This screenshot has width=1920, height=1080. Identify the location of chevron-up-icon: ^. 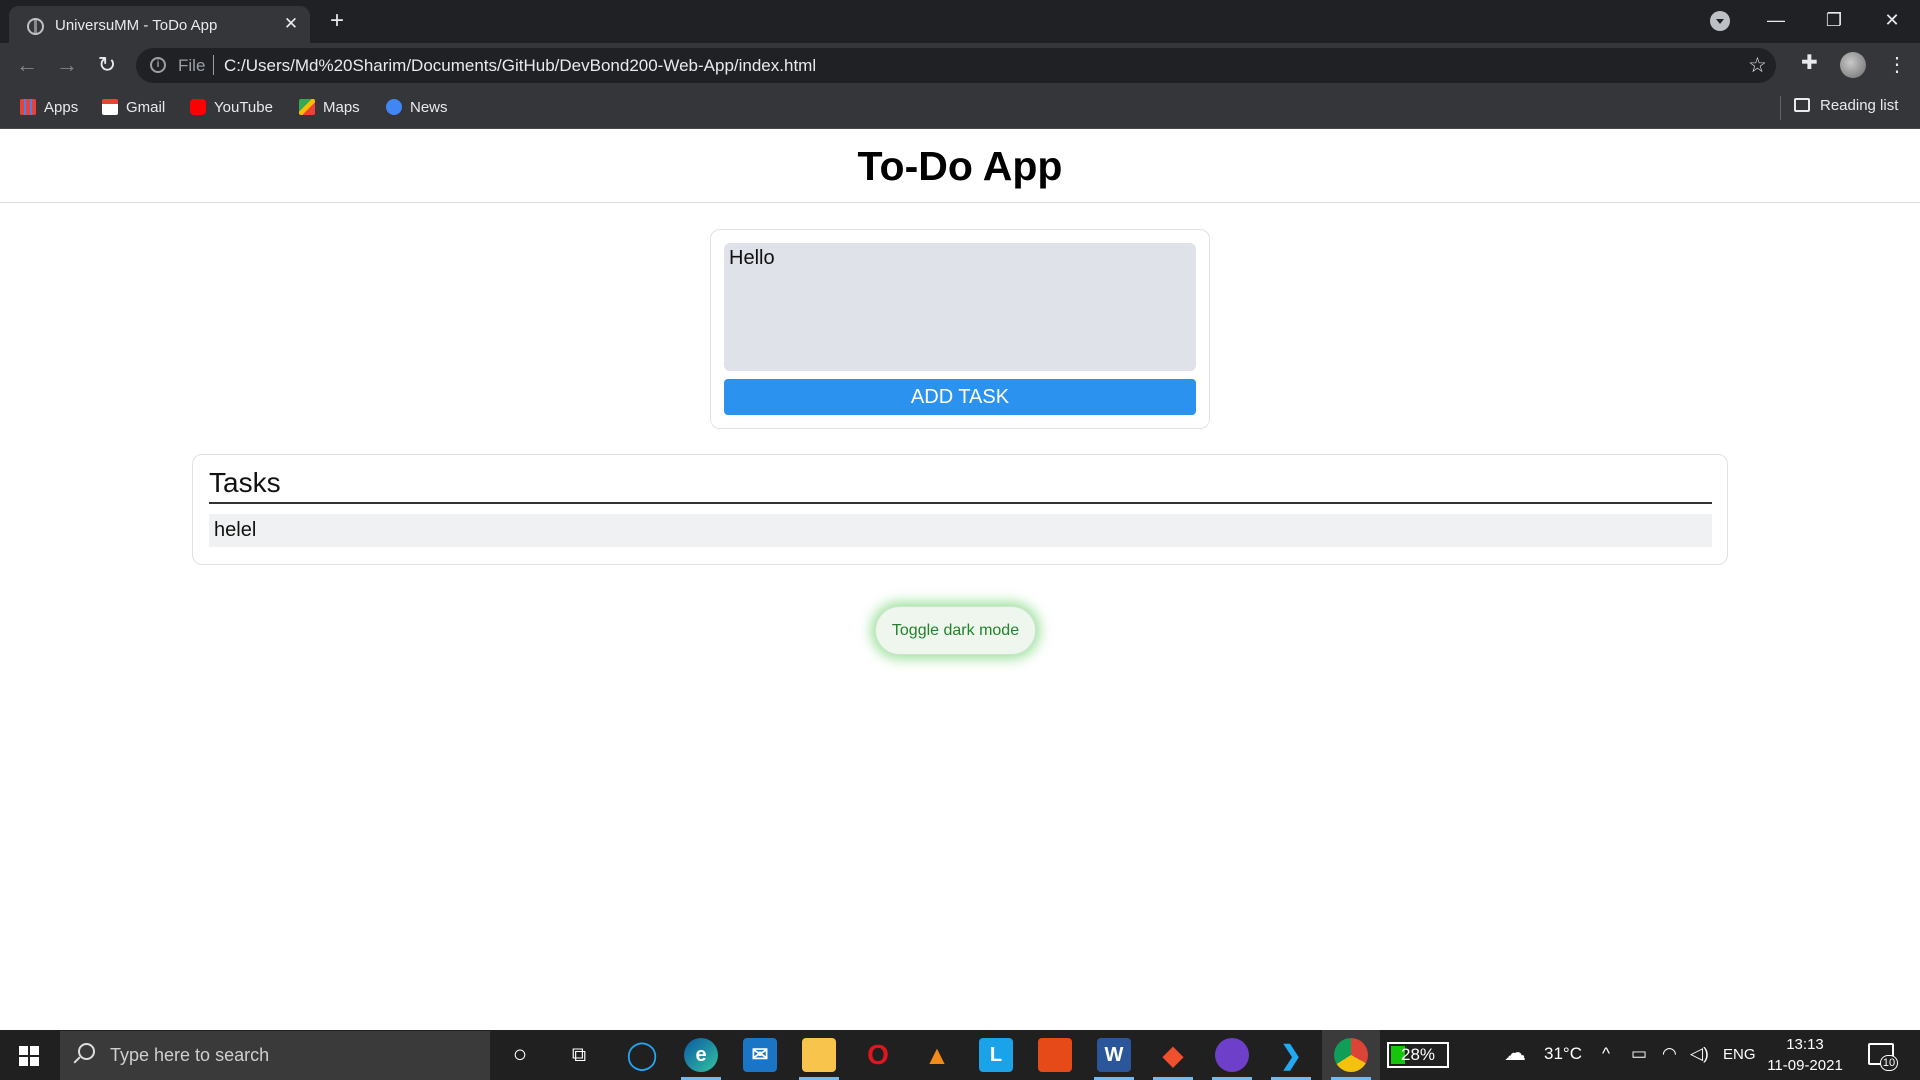
(1606, 1054).